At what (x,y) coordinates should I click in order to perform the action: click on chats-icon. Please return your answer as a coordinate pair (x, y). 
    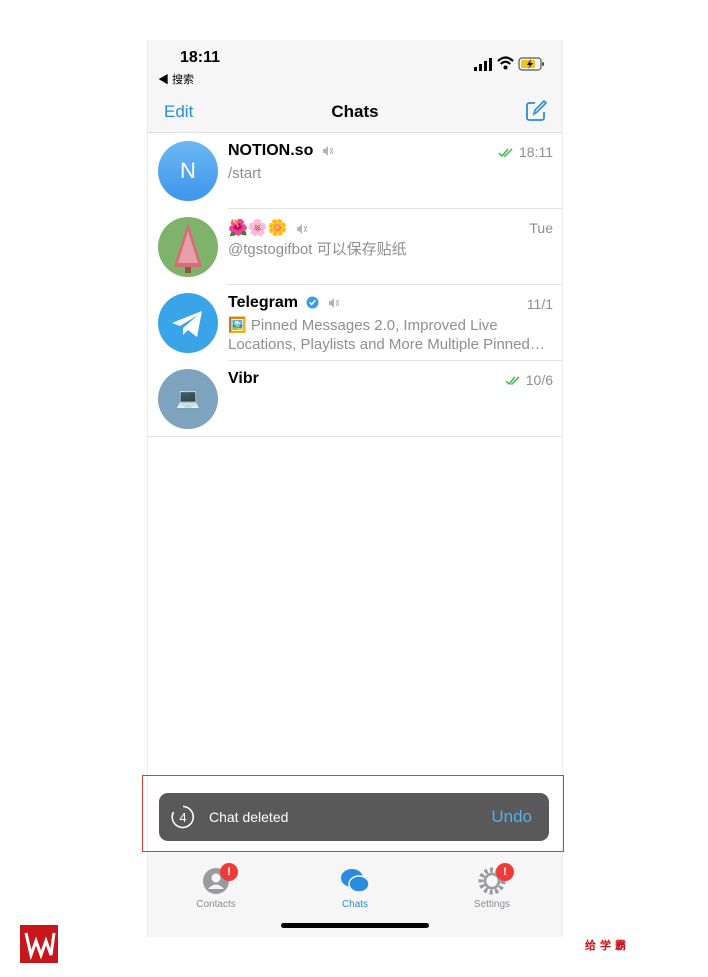
    Looking at the image, I should click on (355, 881).